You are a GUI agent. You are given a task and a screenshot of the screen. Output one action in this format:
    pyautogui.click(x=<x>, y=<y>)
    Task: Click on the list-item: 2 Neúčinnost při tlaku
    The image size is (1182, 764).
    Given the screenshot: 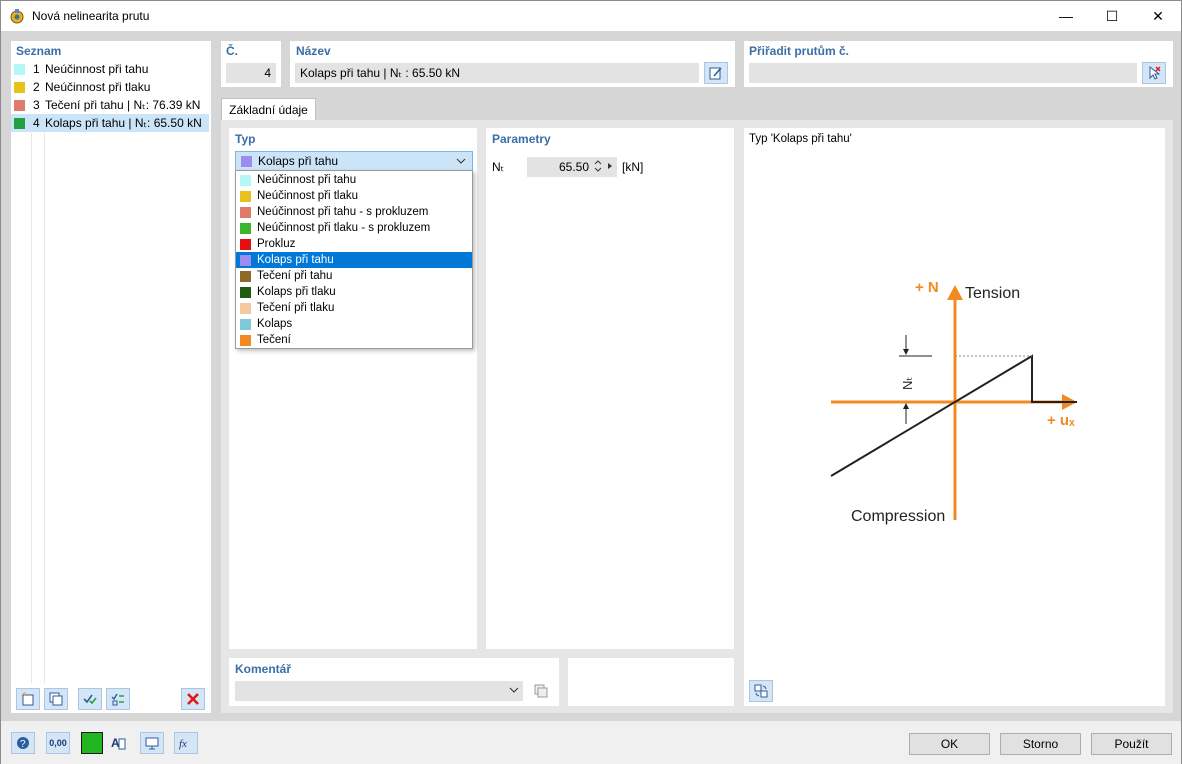 What is the action you would take?
    pyautogui.click(x=110, y=87)
    